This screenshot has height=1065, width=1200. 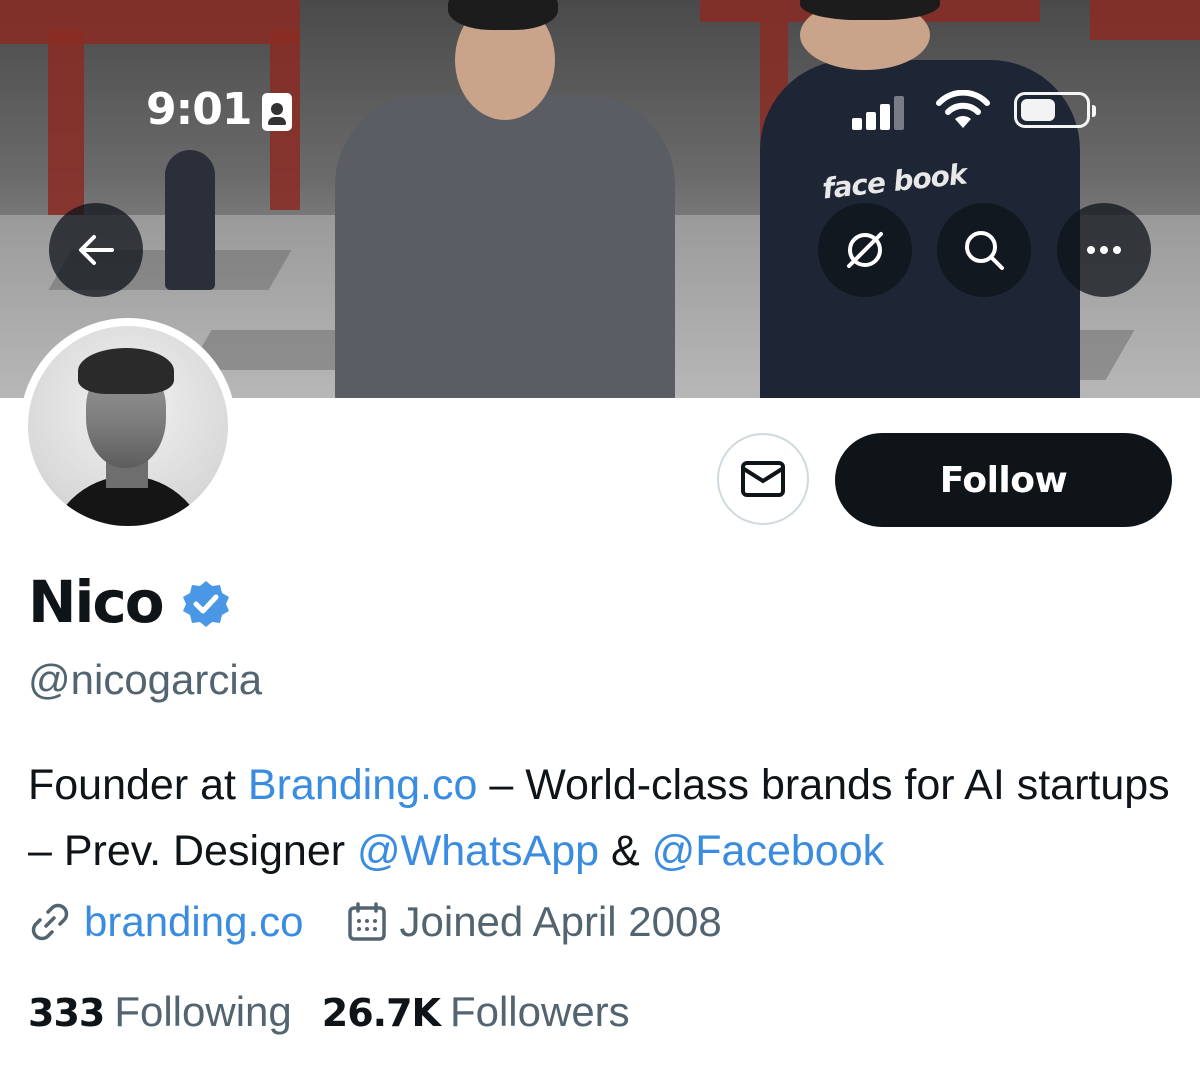 I want to click on disconnect-button, so click(x=865, y=250).